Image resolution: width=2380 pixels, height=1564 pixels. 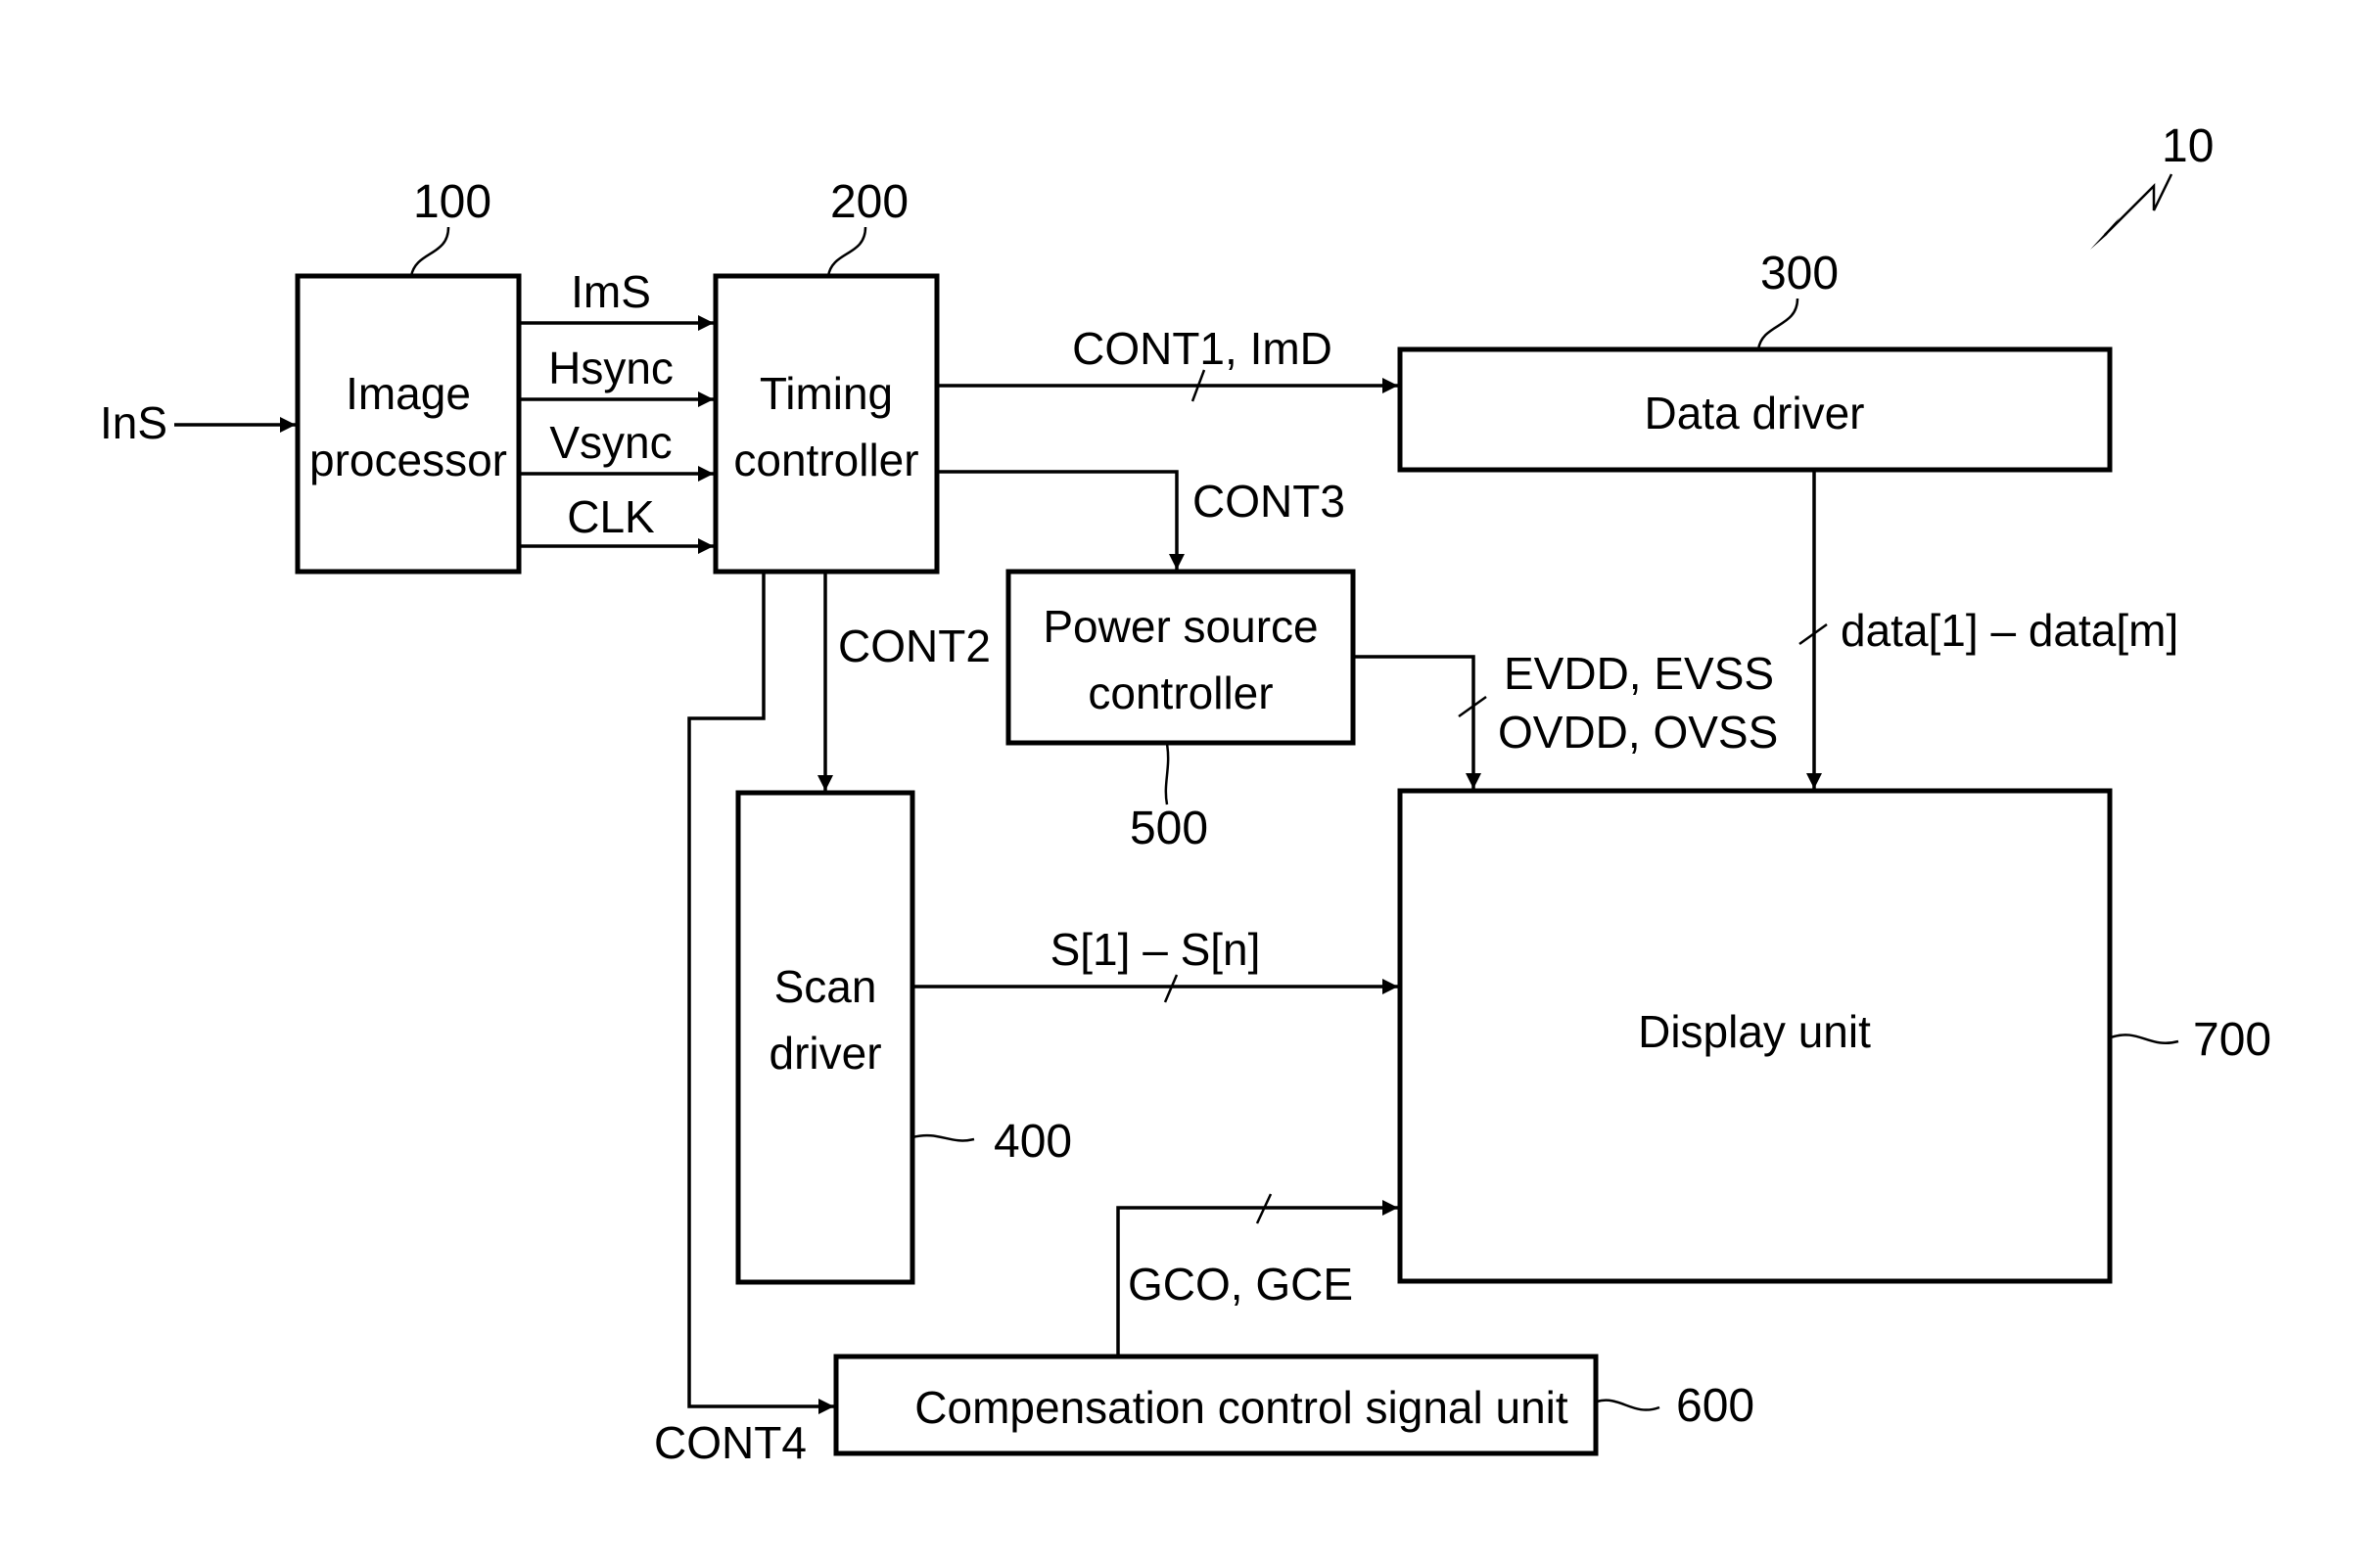 I want to click on scan-driver-label-2: driver, so click(x=825, y=1053).